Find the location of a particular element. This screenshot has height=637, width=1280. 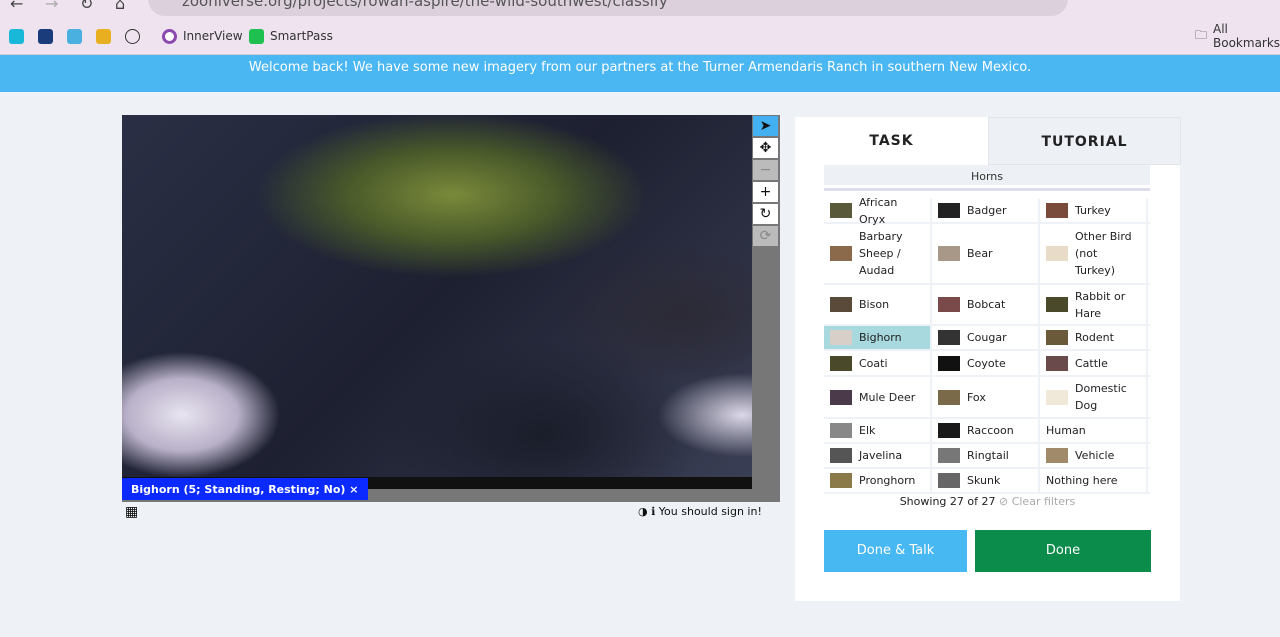

choice-label: Turkey is located at coordinates (1093, 210).